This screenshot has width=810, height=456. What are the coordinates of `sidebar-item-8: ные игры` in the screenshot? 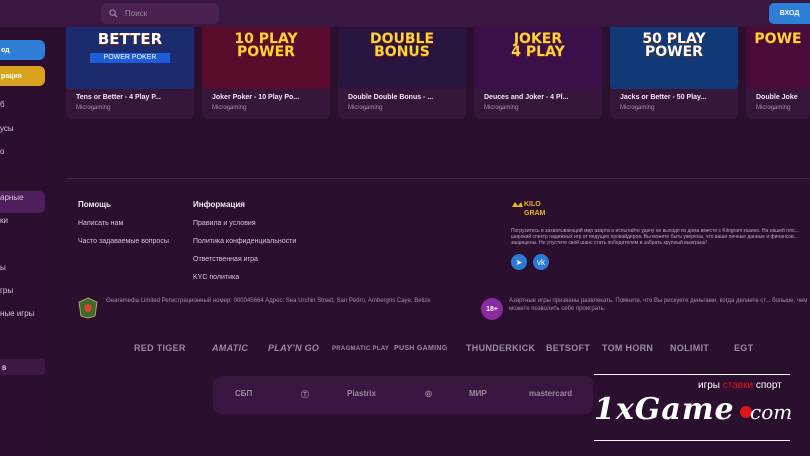 It's located at (17, 313).